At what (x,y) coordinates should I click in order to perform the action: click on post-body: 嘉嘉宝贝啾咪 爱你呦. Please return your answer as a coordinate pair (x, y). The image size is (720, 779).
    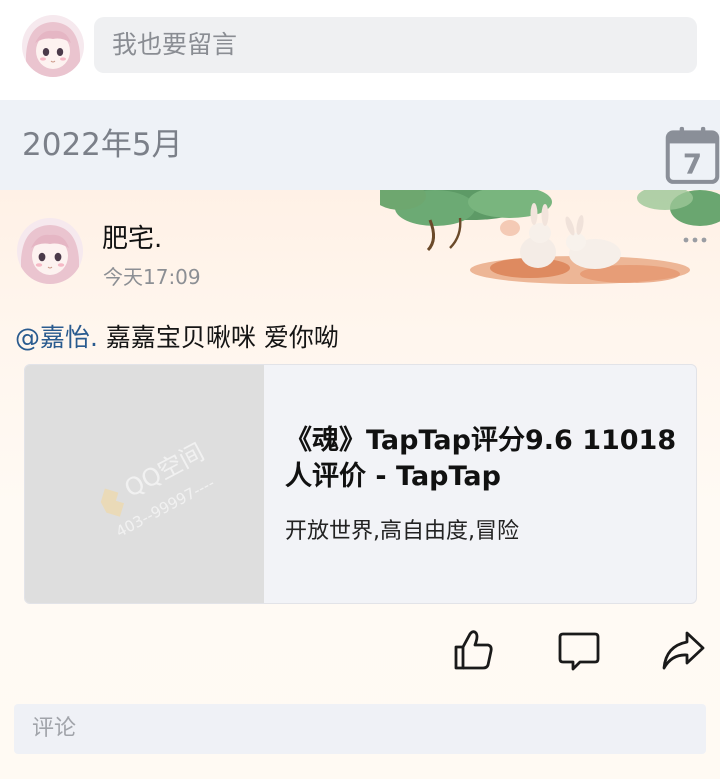
    Looking at the image, I should click on (218, 337).